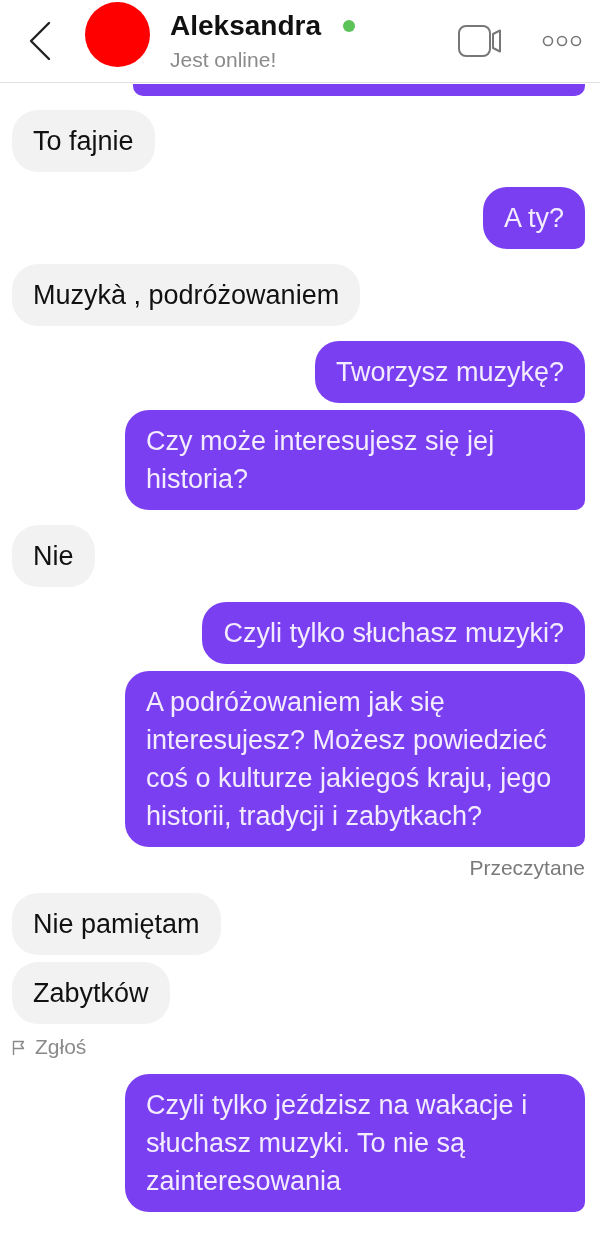 The height and width of the screenshot is (1243, 600). What do you see at coordinates (355, 759) in the screenshot?
I see `message-bubble: A podróżowaniem jak się interesujesz? Możesz powiedzieć coś o kulturze jakiegoś kraju, jego historii, tradycji i zabytkach?` at bounding box center [355, 759].